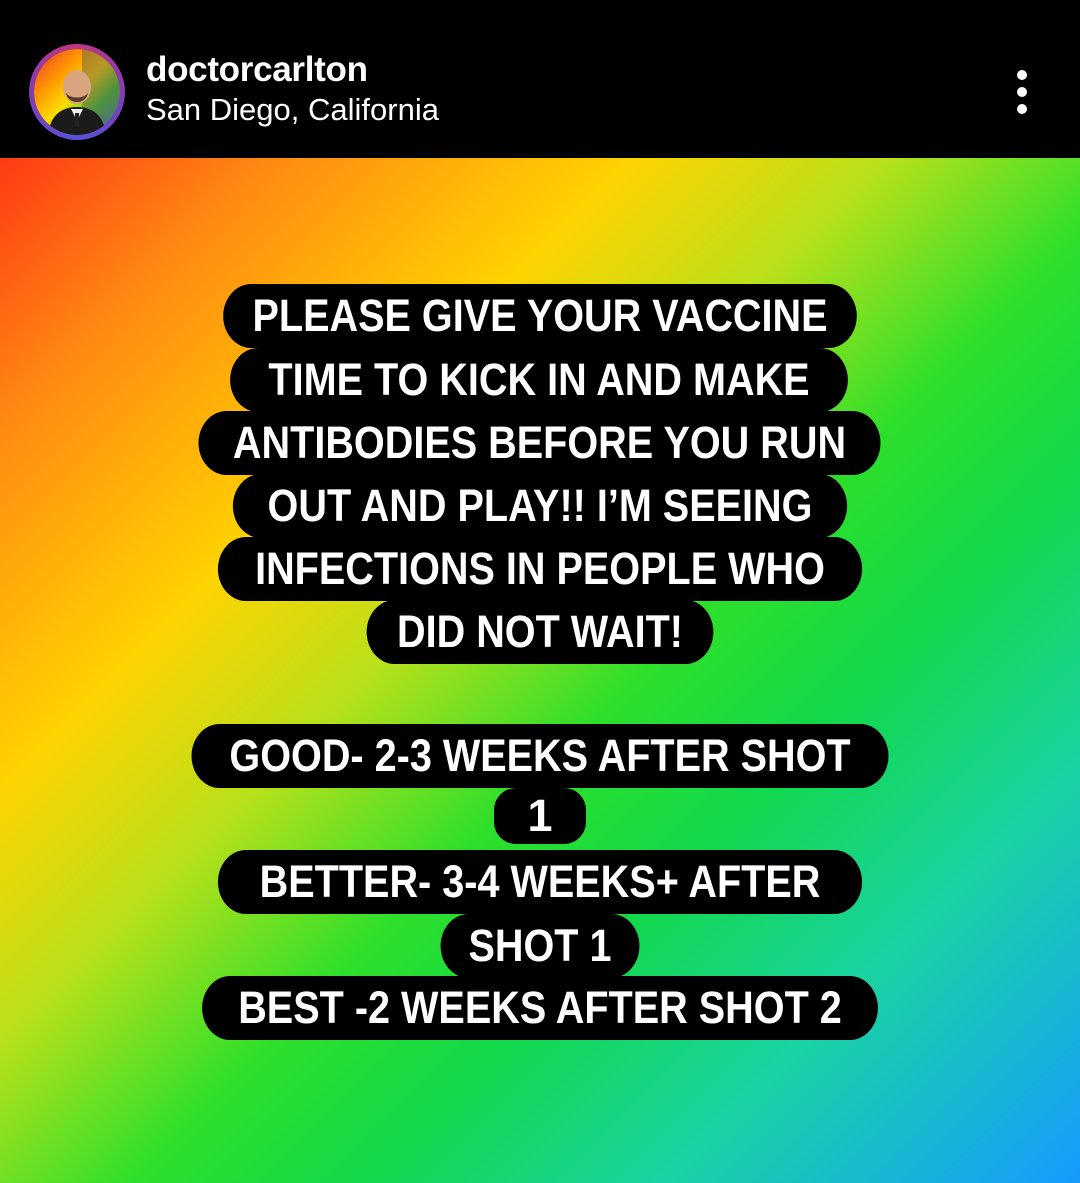 This screenshot has height=1183, width=1080. I want to click on story-text-line: BEST -2 WEEKS AFTER SHOT 2, so click(540, 1008).